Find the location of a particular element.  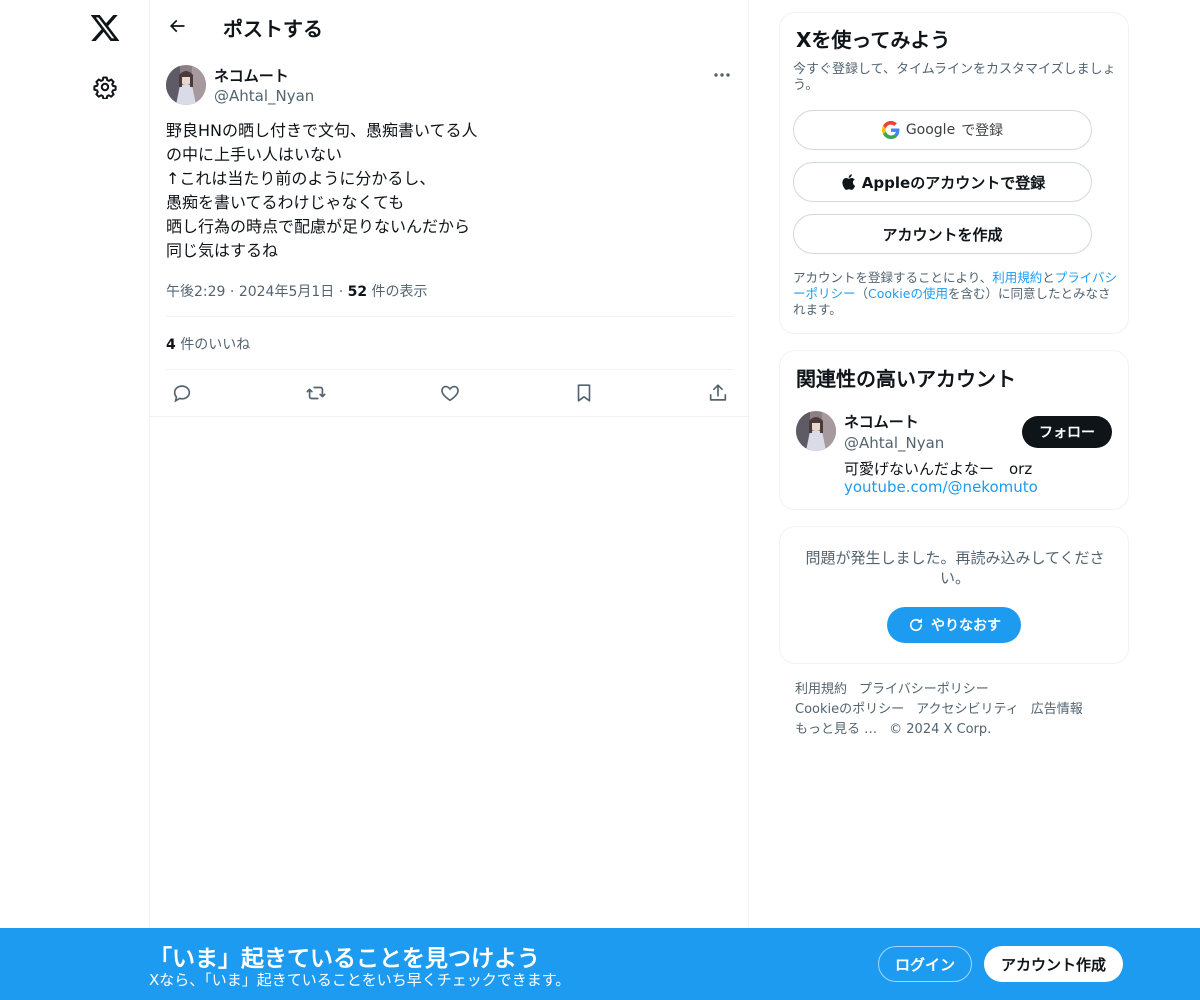

repost-icon is located at coordinates (316, 393).